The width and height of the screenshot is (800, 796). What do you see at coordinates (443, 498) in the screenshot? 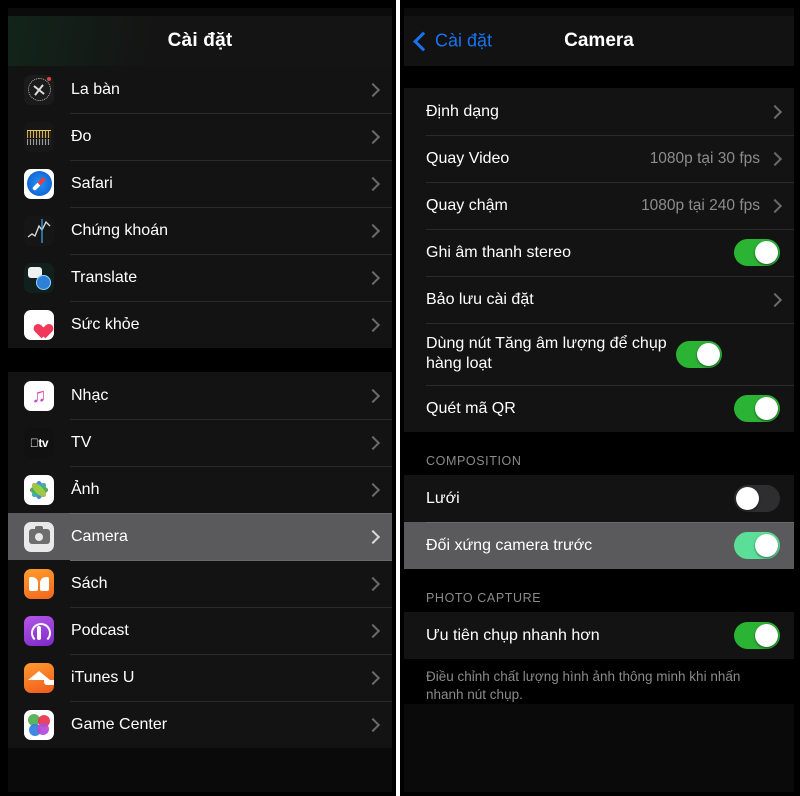
I see `row-label: Lưới` at bounding box center [443, 498].